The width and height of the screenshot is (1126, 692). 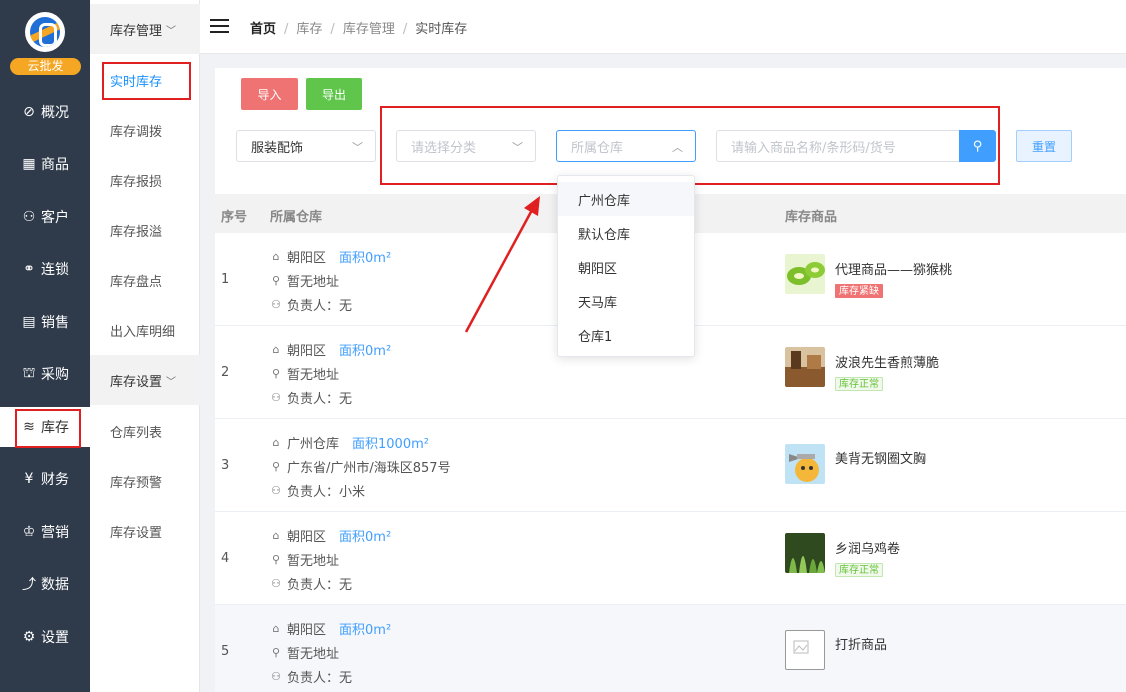 I want to click on nav-item-purchase: ⛫ 采购, so click(x=45, y=374).